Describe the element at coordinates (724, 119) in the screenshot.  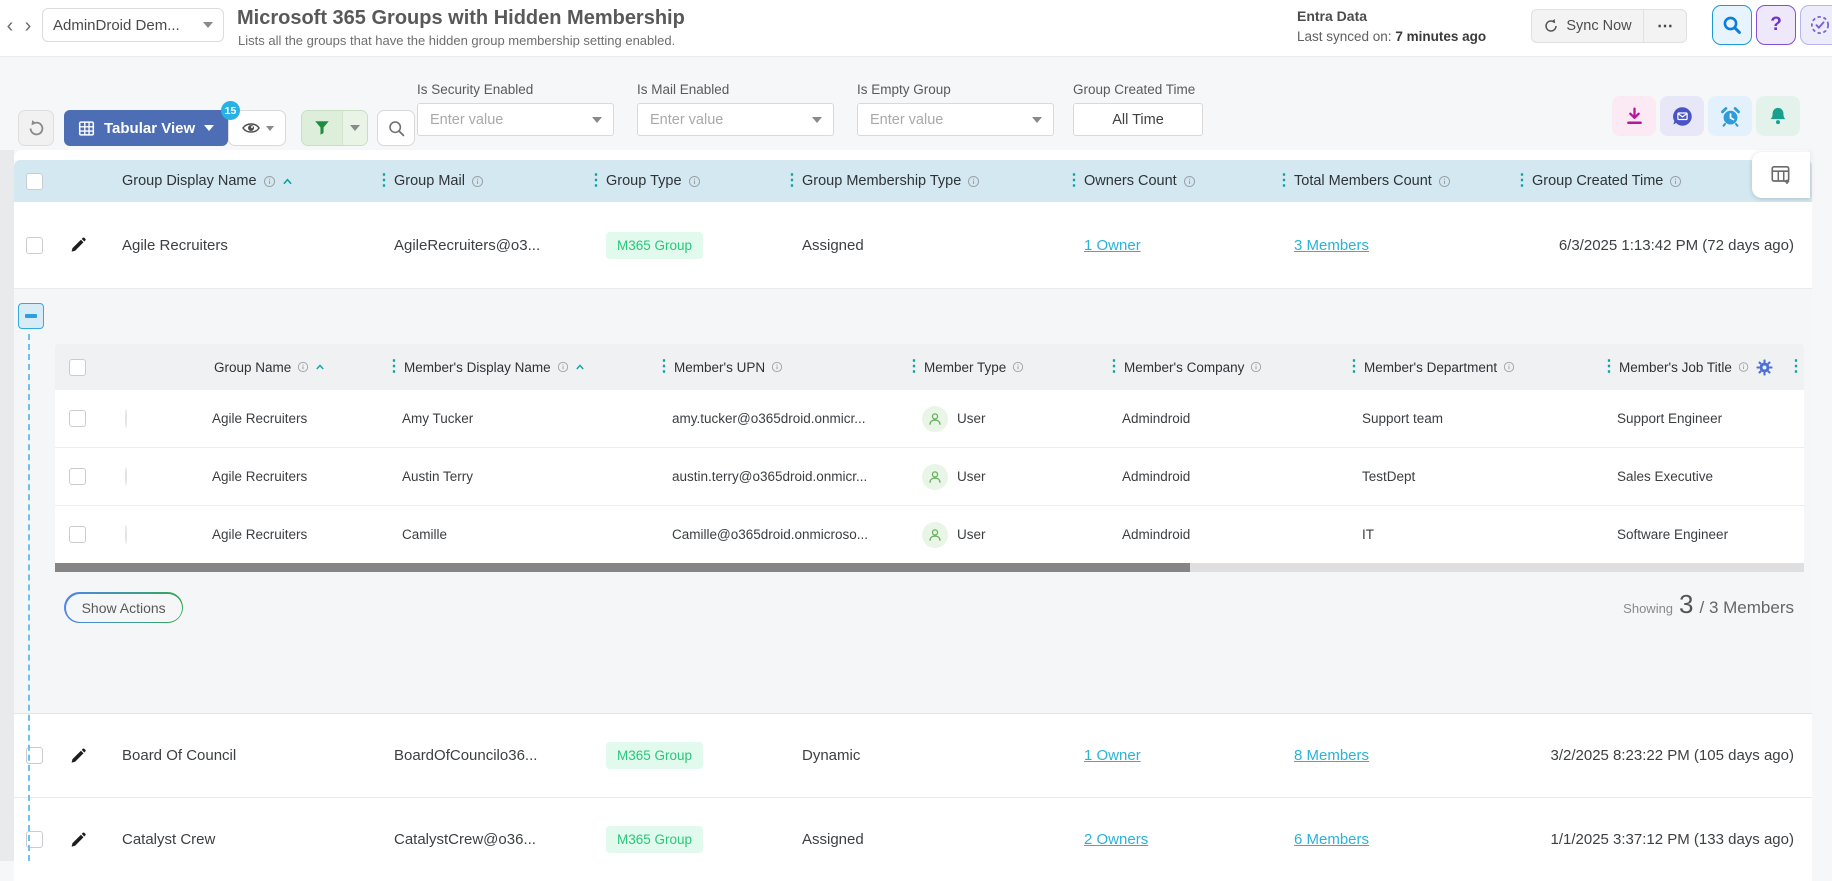
I see `filter-input-mail` at that location.